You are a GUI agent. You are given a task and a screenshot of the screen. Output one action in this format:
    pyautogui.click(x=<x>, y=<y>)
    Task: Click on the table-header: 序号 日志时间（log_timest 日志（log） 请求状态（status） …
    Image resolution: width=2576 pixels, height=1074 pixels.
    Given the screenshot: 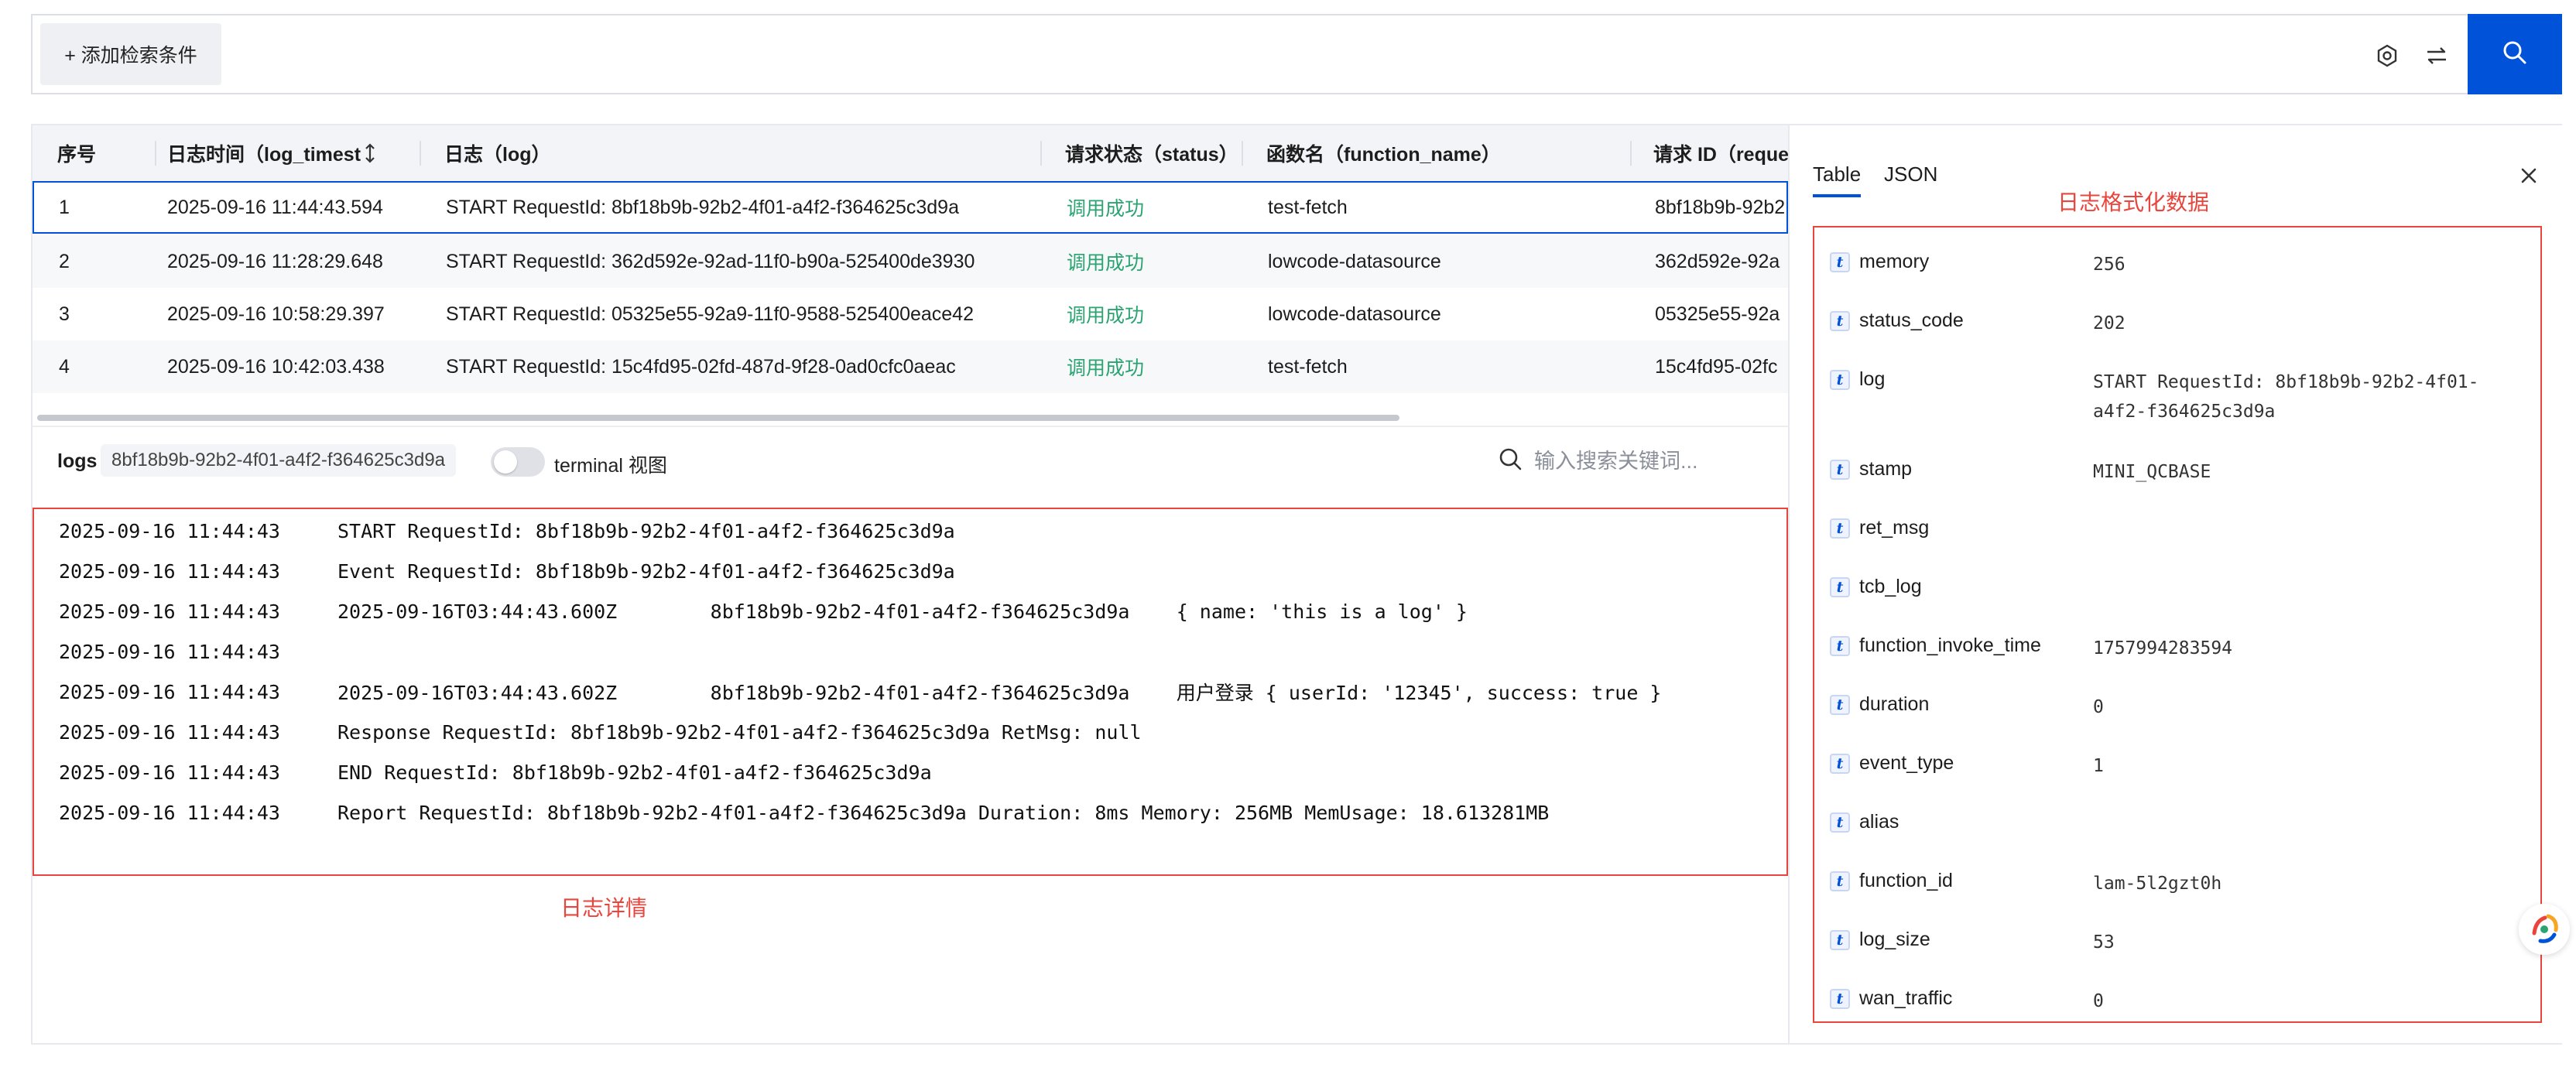 What is the action you would take?
    pyautogui.click(x=911, y=153)
    